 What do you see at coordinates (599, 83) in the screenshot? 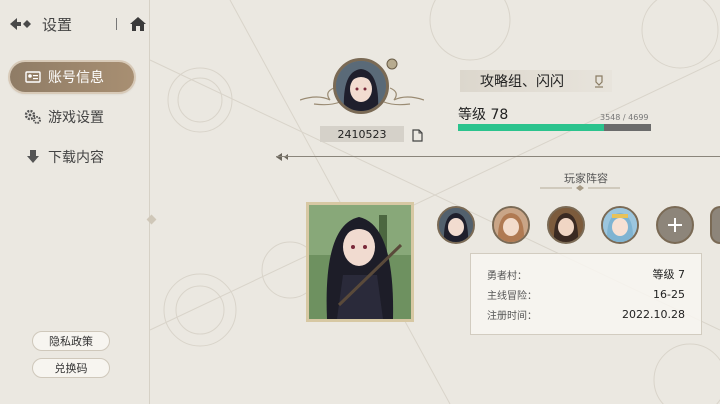
I see `edit-name-icon` at bounding box center [599, 83].